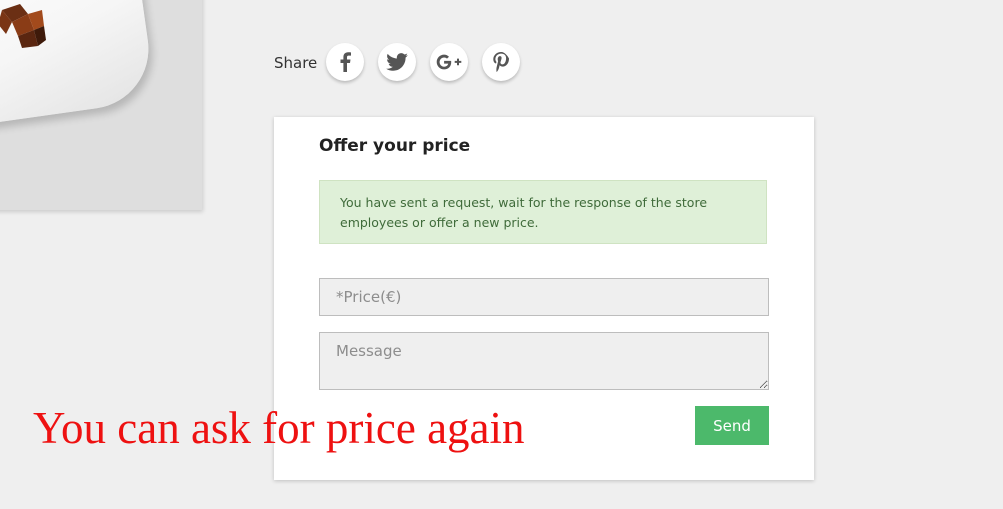 The height and width of the screenshot is (509, 1003). What do you see at coordinates (296, 63) in the screenshot?
I see `share-label: Share` at bounding box center [296, 63].